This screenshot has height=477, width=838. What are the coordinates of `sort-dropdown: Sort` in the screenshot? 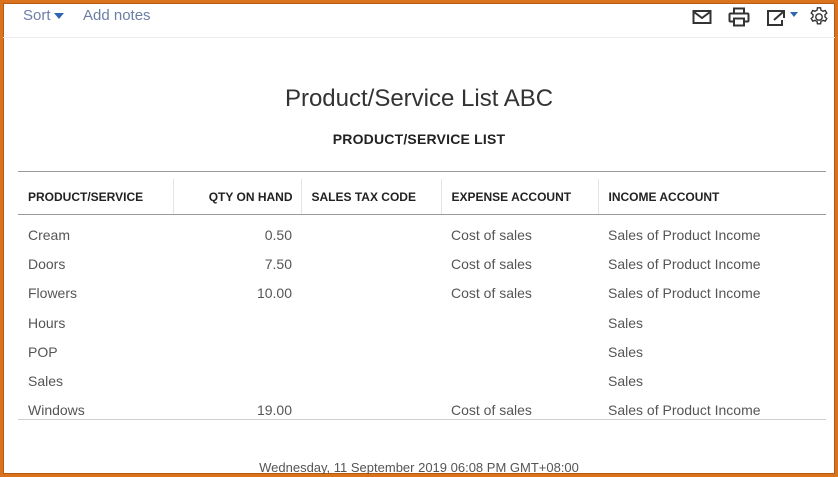 It's located at (43, 15).